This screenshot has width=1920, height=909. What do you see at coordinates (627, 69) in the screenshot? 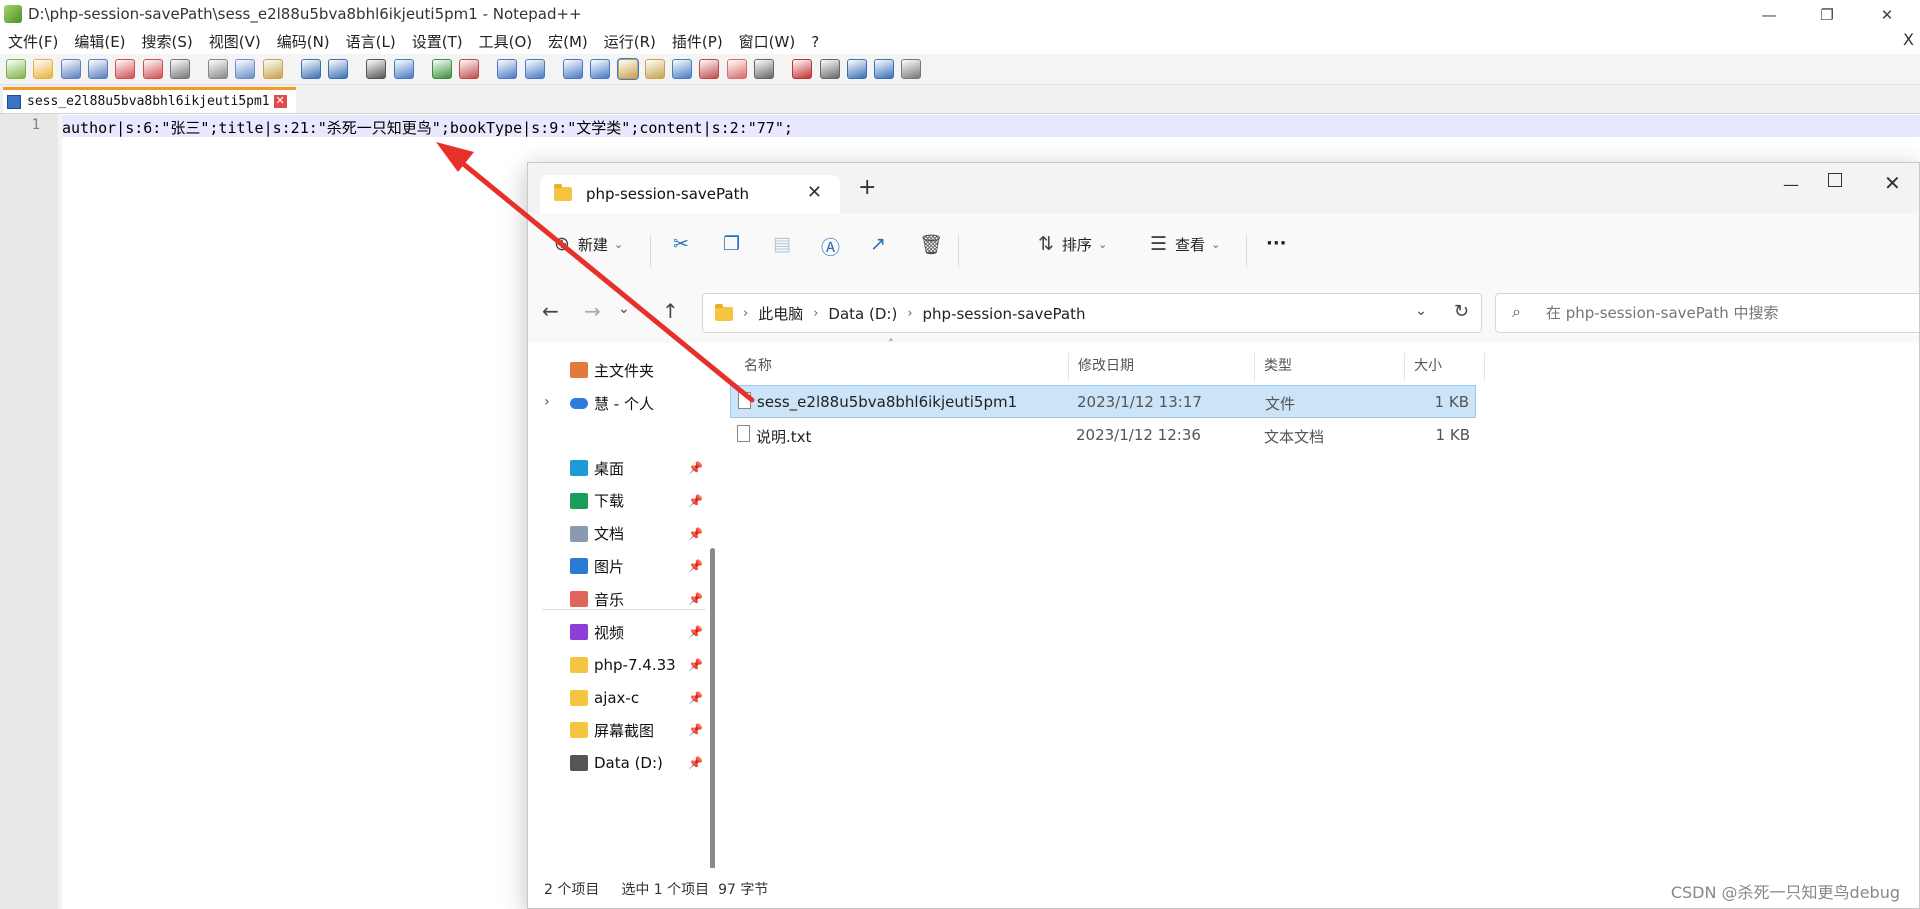
I see `indent-guide-icon` at bounding box center [627, 69].